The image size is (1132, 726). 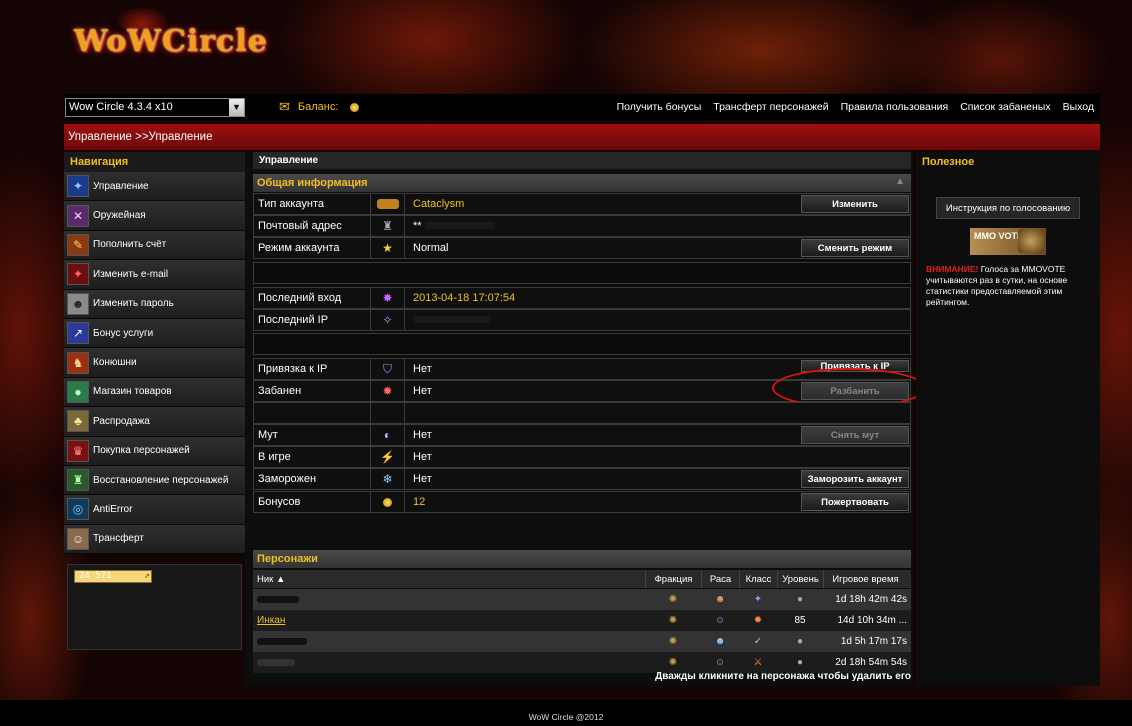 What do you see at coordinates (115, 363) in the screenshot?
I see `nav-item-label: Конюшни` at bounding box center [115, 363].